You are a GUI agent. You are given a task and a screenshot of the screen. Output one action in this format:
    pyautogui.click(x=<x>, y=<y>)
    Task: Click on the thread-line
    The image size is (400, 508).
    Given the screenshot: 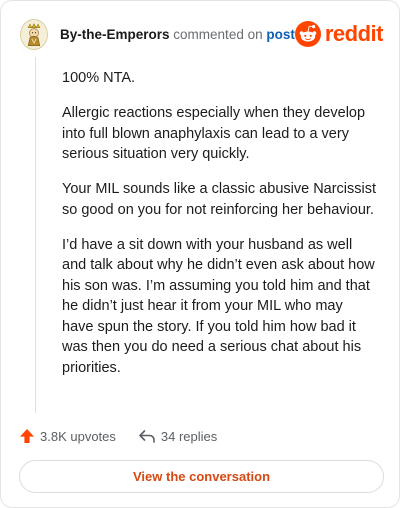 What is the action you would take?
    pyautogui.click(x=35, y=235)
    